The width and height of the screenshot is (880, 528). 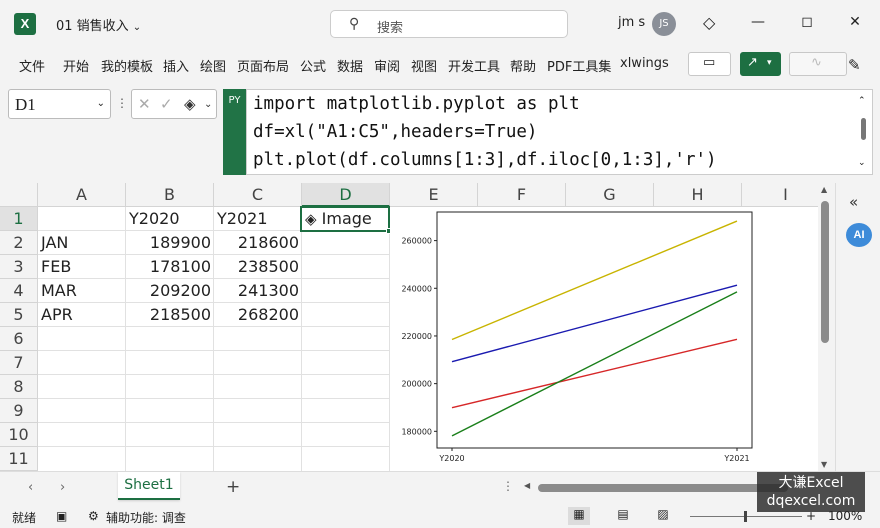 I want to click on row-header-5: 5, so click(x=19, y=315).